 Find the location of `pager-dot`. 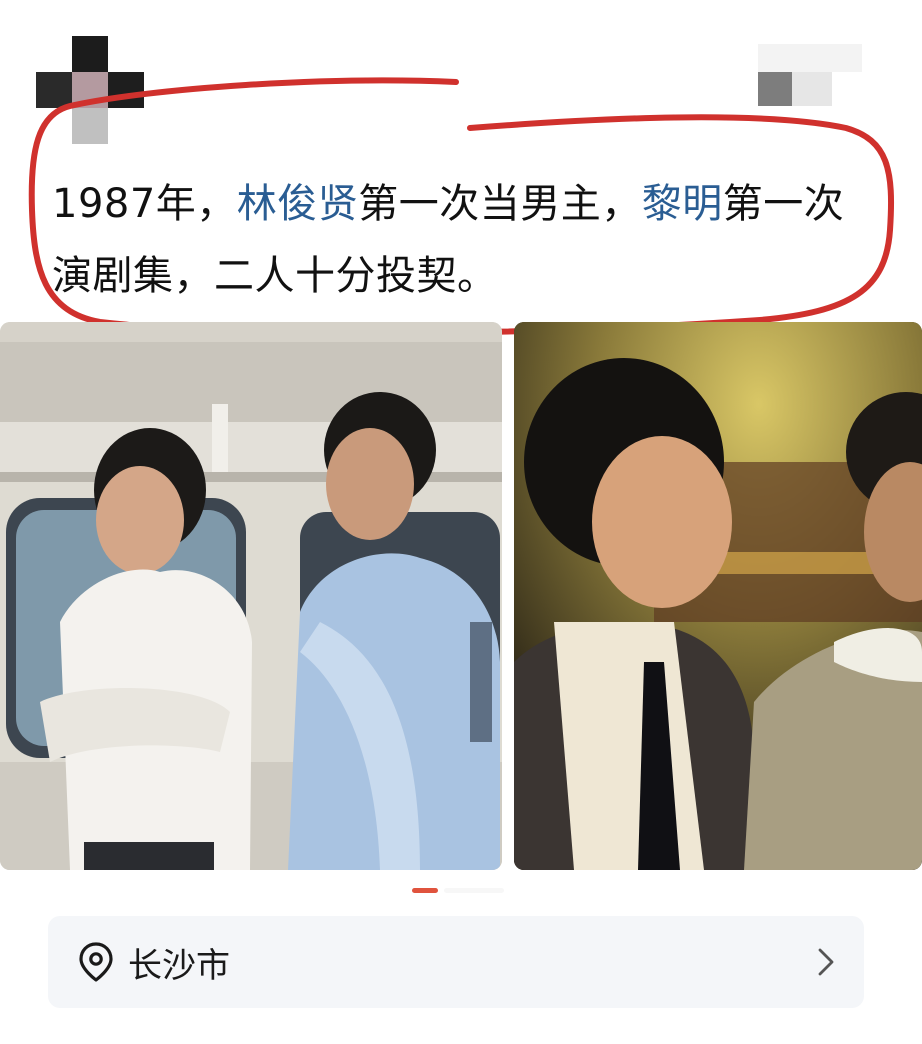

pager-dot is located at coordinates (474, 890).